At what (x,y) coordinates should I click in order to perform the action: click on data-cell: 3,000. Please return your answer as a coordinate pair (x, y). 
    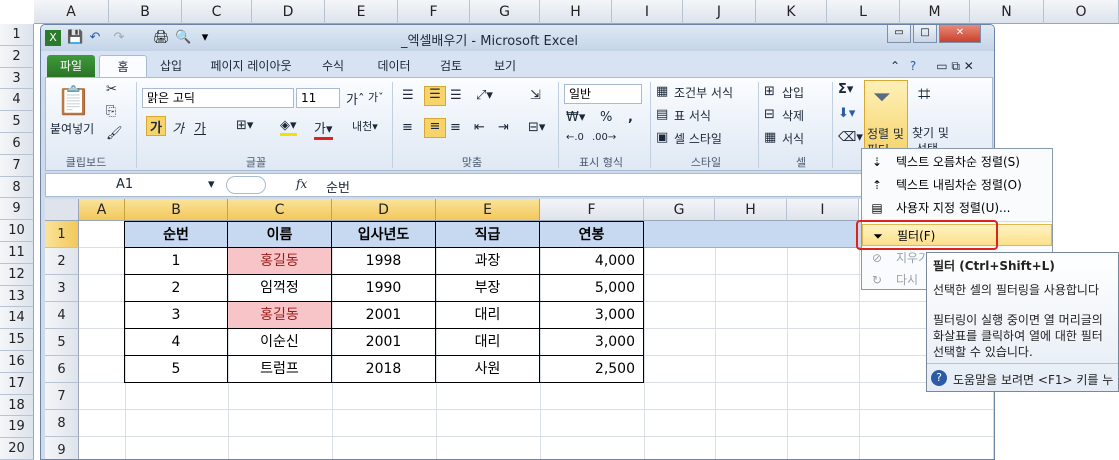
    Looking at the image, I should click on (592, 342).